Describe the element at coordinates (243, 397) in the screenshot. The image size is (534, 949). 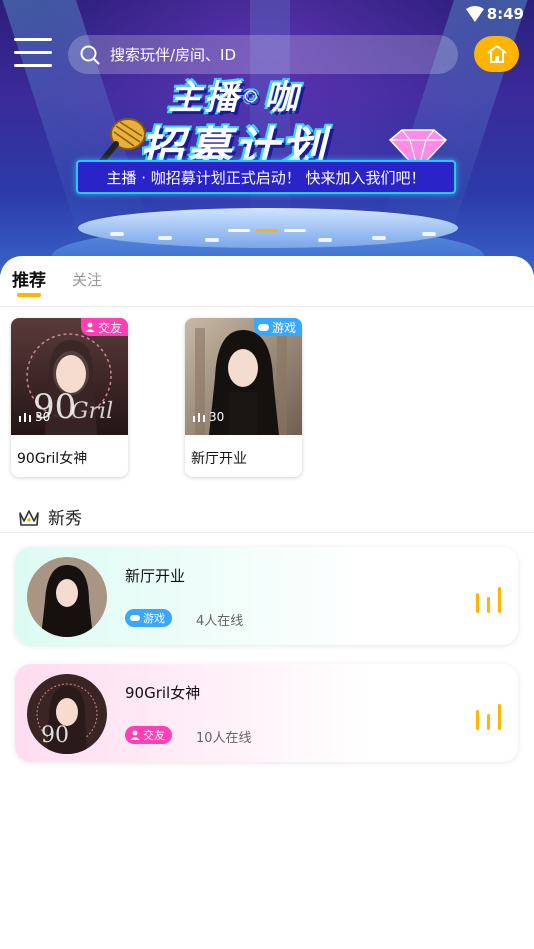
I see `room-card-new-hall: 游戏 30 新厅开业` at that location.